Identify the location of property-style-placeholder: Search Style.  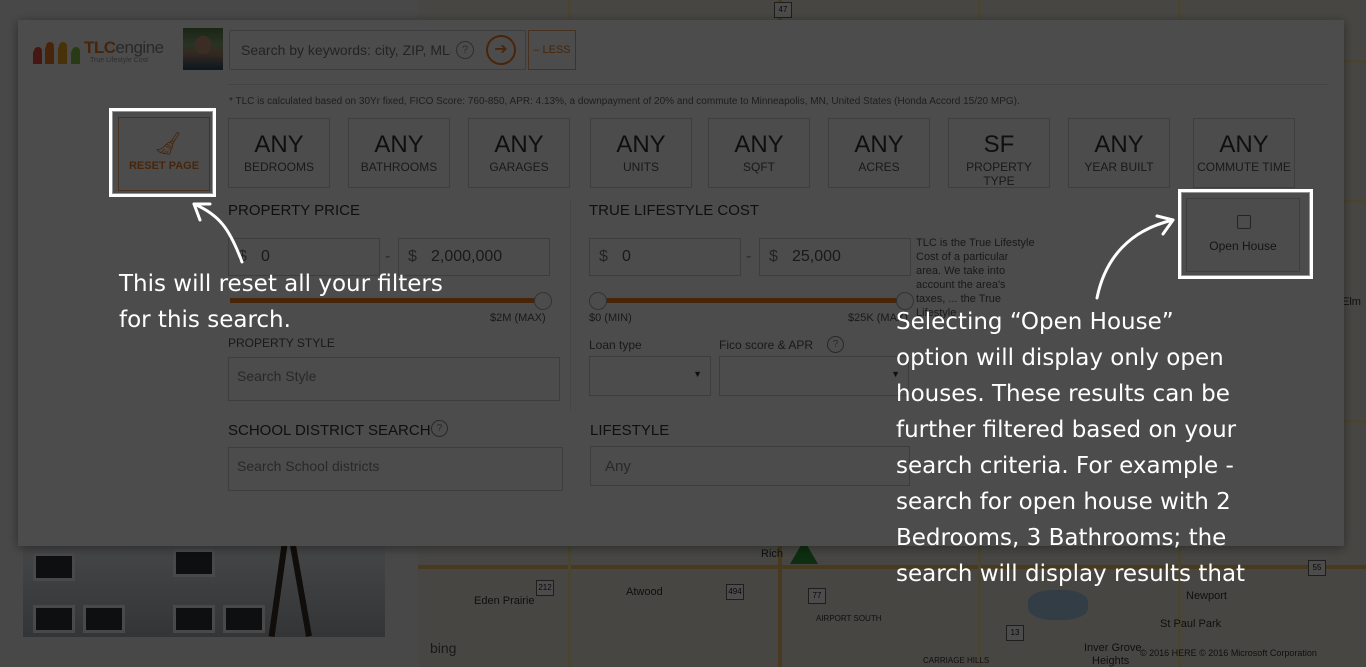
(277, 376).